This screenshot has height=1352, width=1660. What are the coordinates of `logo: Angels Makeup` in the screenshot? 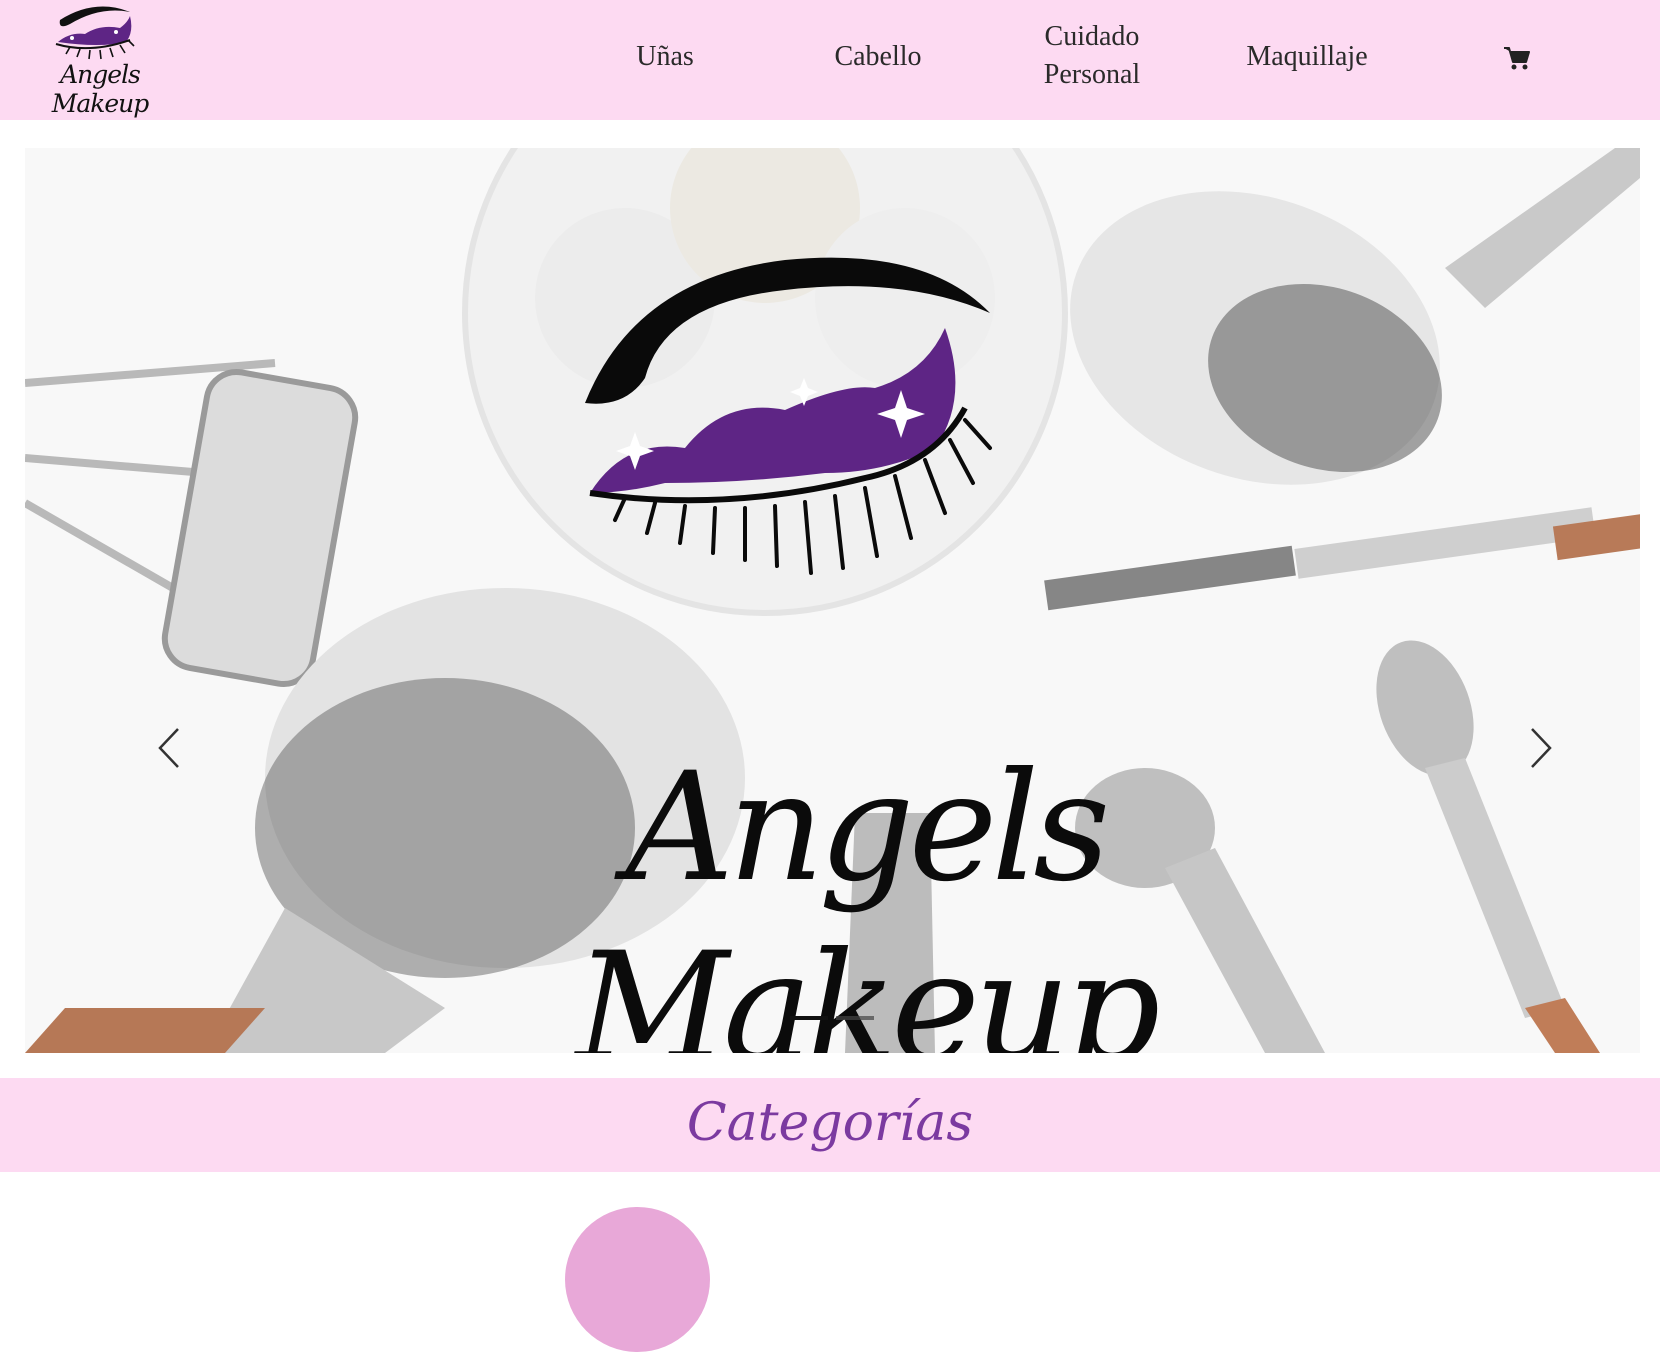 It's located at (100, 60).